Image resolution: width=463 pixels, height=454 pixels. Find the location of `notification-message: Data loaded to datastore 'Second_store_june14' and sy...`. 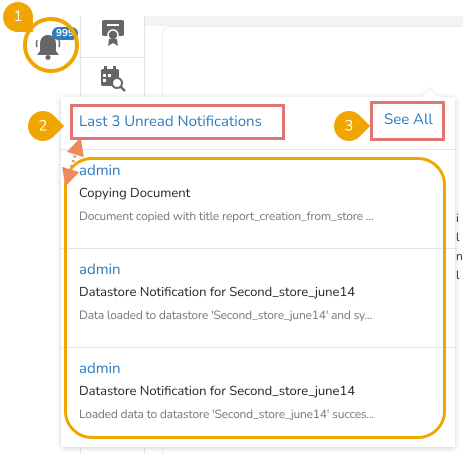

notification-message: Data loaded to datastore 'Second_store_june14' and sy... is located at coordinates (225, 316).